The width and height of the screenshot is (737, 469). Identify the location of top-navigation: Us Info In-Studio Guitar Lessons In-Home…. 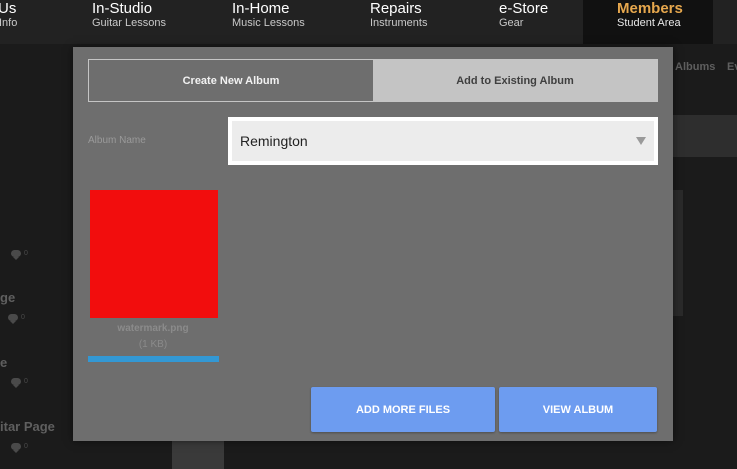
(368, 22).